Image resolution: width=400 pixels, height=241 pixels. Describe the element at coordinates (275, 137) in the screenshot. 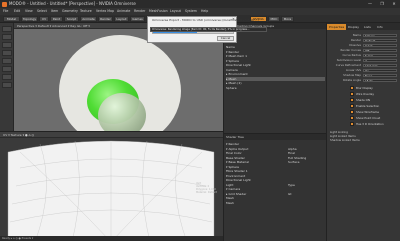

I see `shader-tree-header: Shader Tree` at that location.